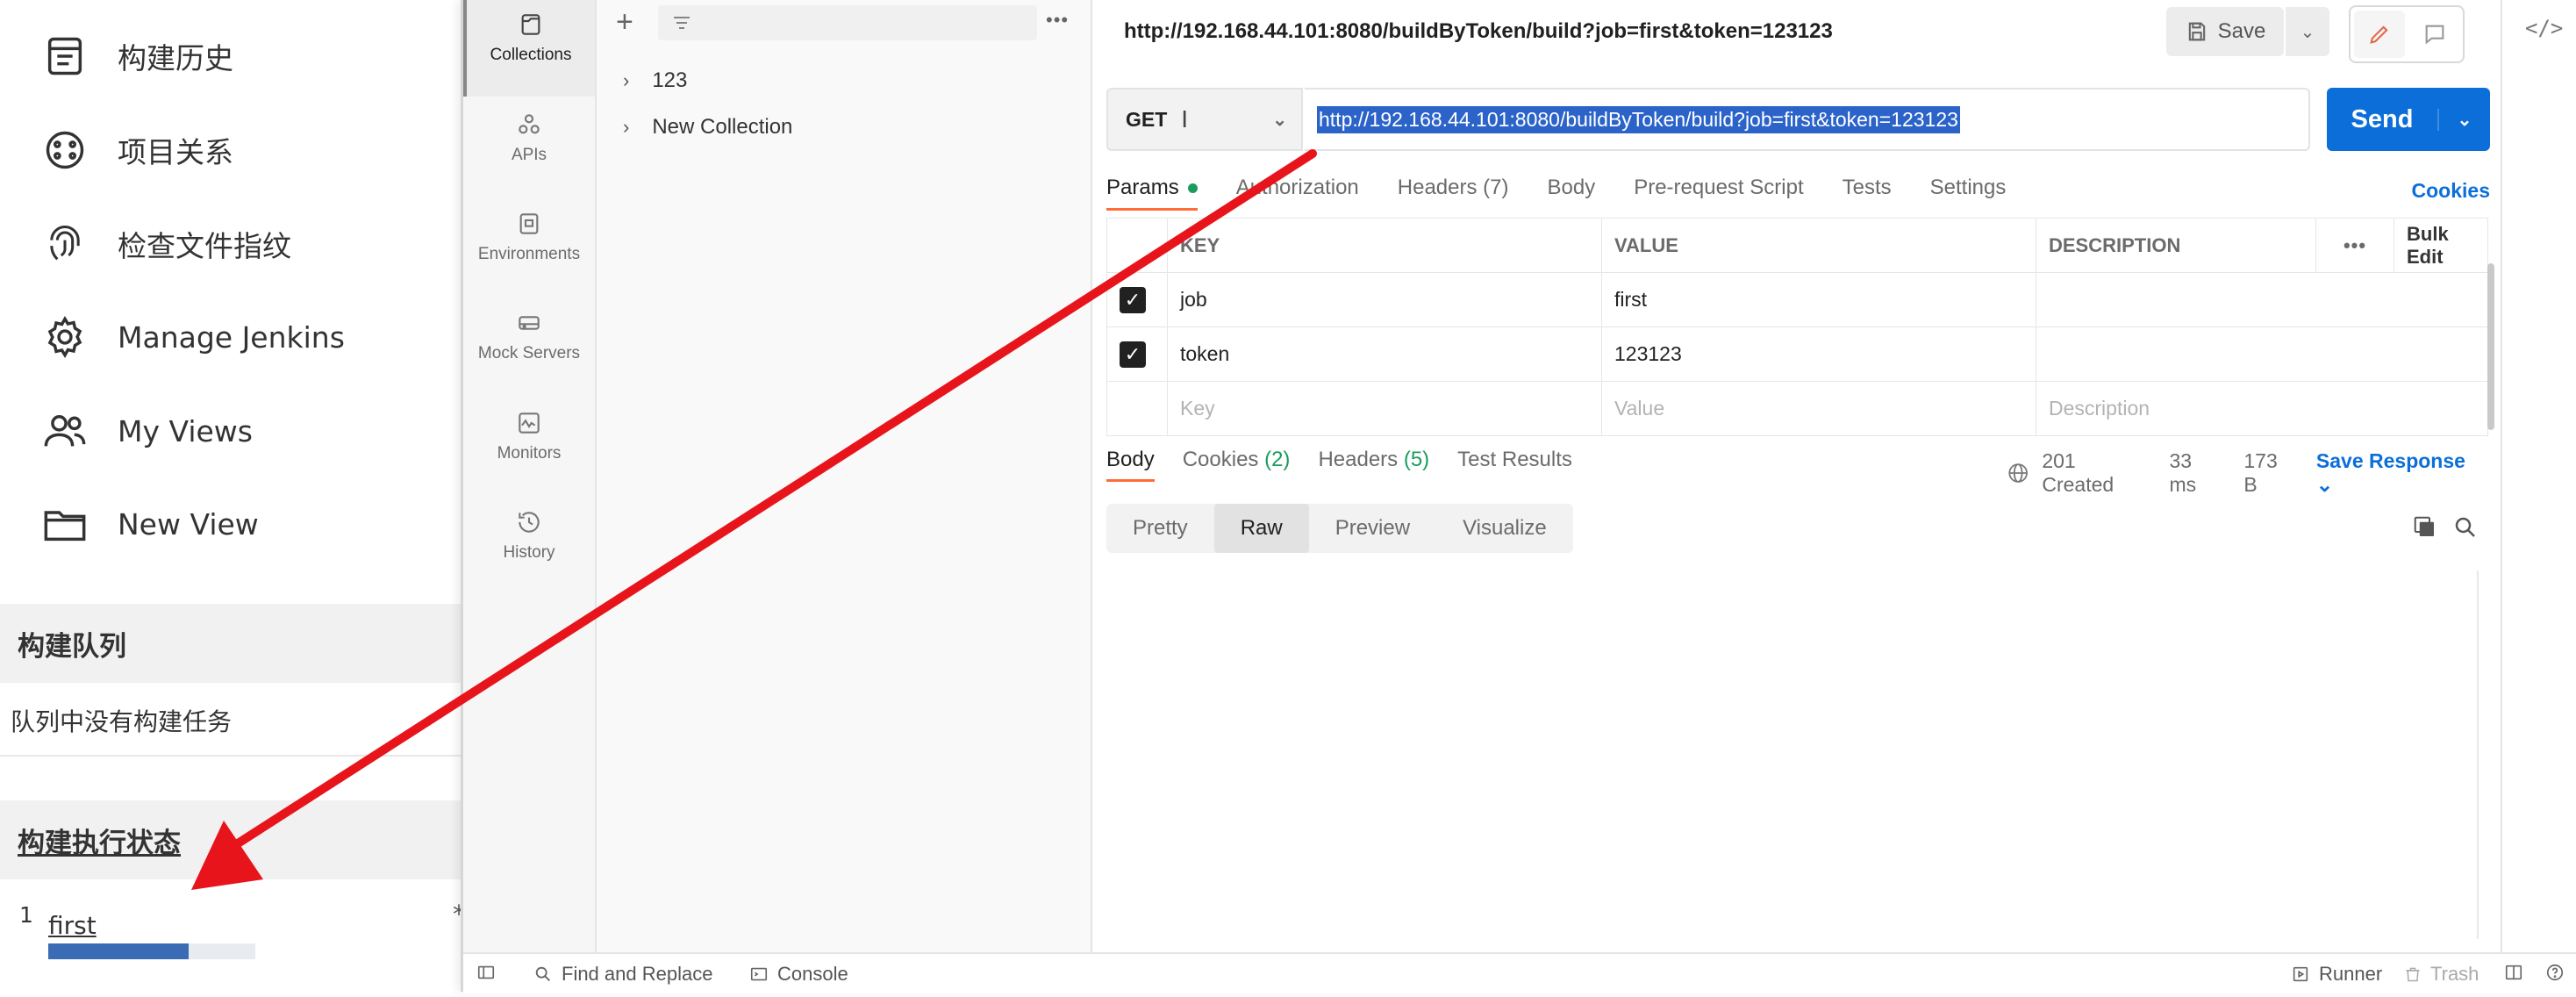  I want to click on runner-button: Runner, so click(2336, 974).